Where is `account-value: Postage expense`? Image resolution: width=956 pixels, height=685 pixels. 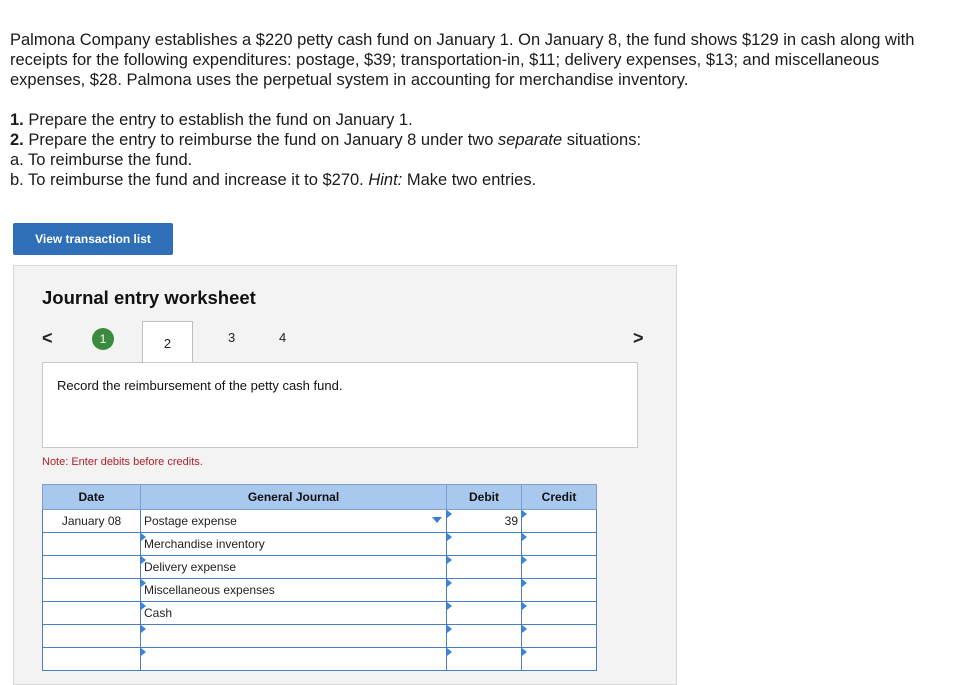 account-value: Postage expense is located at coordinates (190, 521).